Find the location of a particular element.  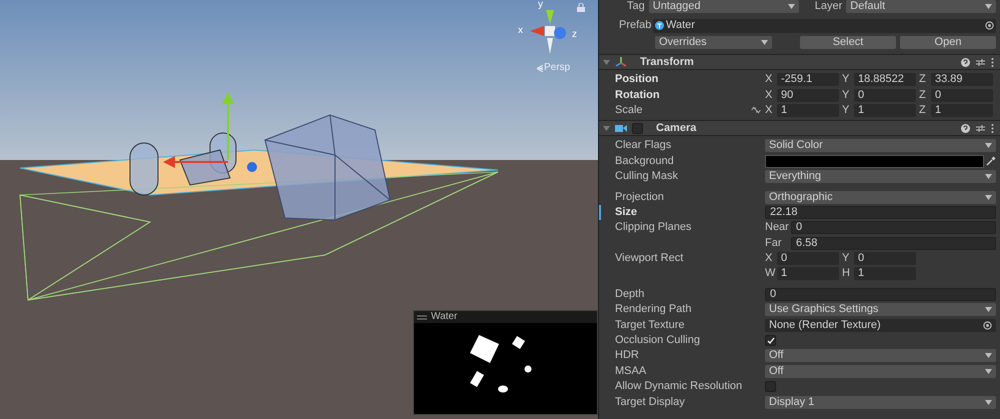

dropdown: Orthographic is located at coordinates (880, 197).